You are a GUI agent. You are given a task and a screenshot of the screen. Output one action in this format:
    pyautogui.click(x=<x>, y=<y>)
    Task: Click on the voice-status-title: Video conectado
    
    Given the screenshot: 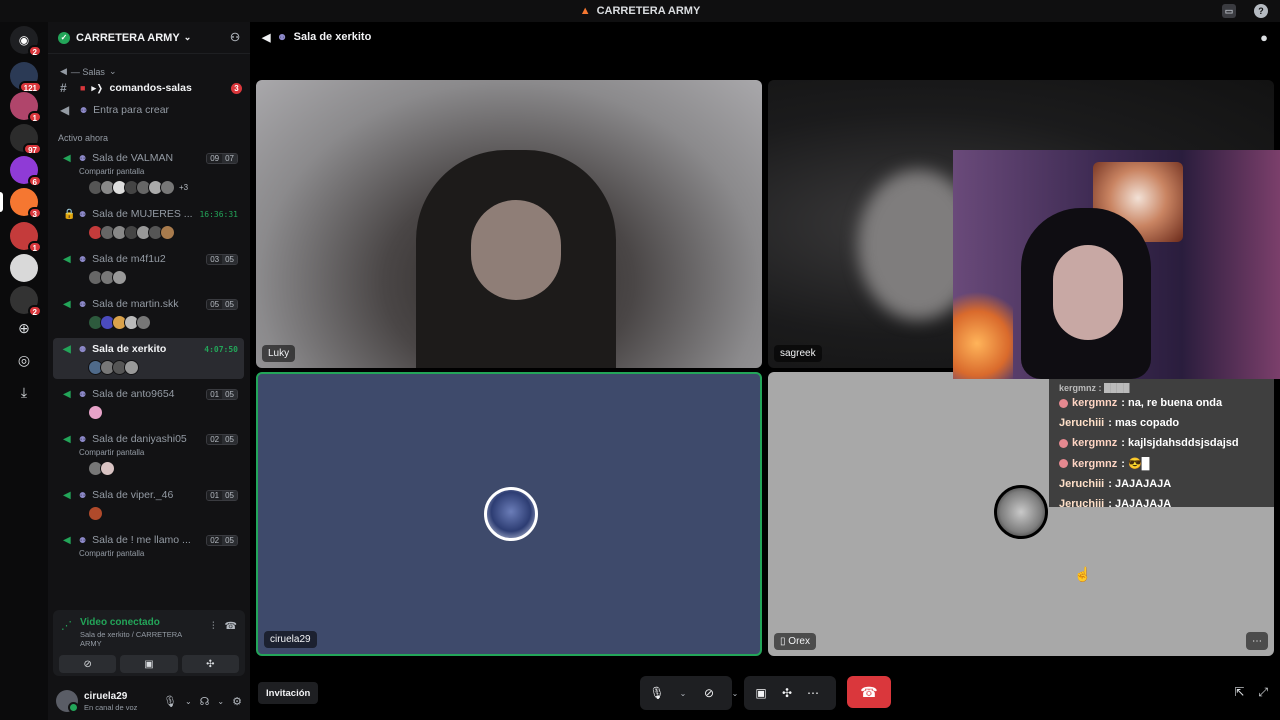 What is the action you would take?
    pyautogui.click(x=142, y=622)
    